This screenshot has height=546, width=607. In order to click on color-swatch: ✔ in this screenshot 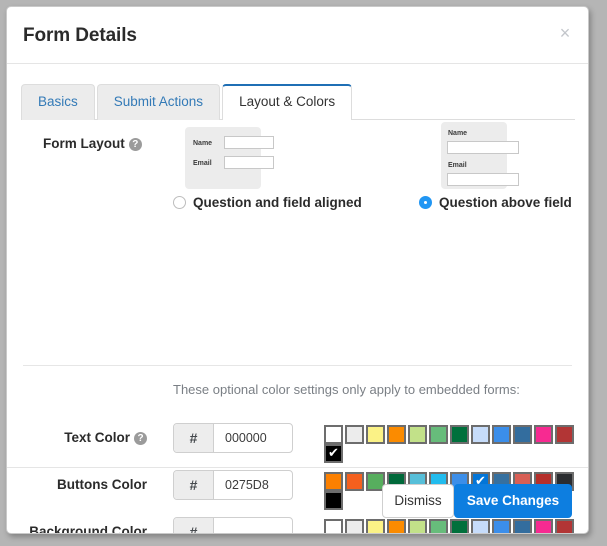, I will do `click(333, 453)`.